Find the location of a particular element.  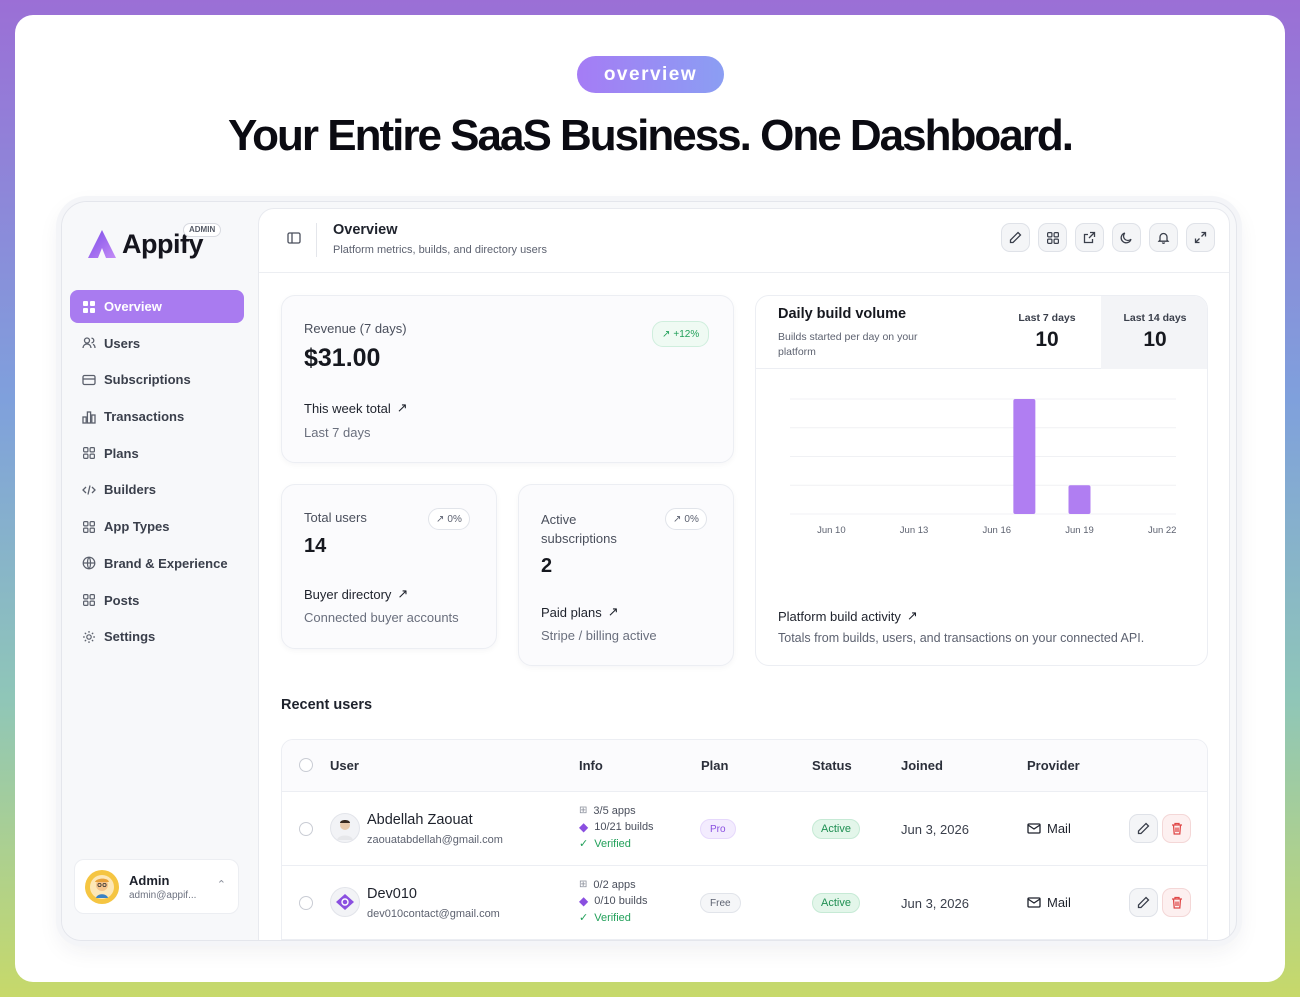

chart-foot-label: Platform build activity is located at coordinates (839, 616).